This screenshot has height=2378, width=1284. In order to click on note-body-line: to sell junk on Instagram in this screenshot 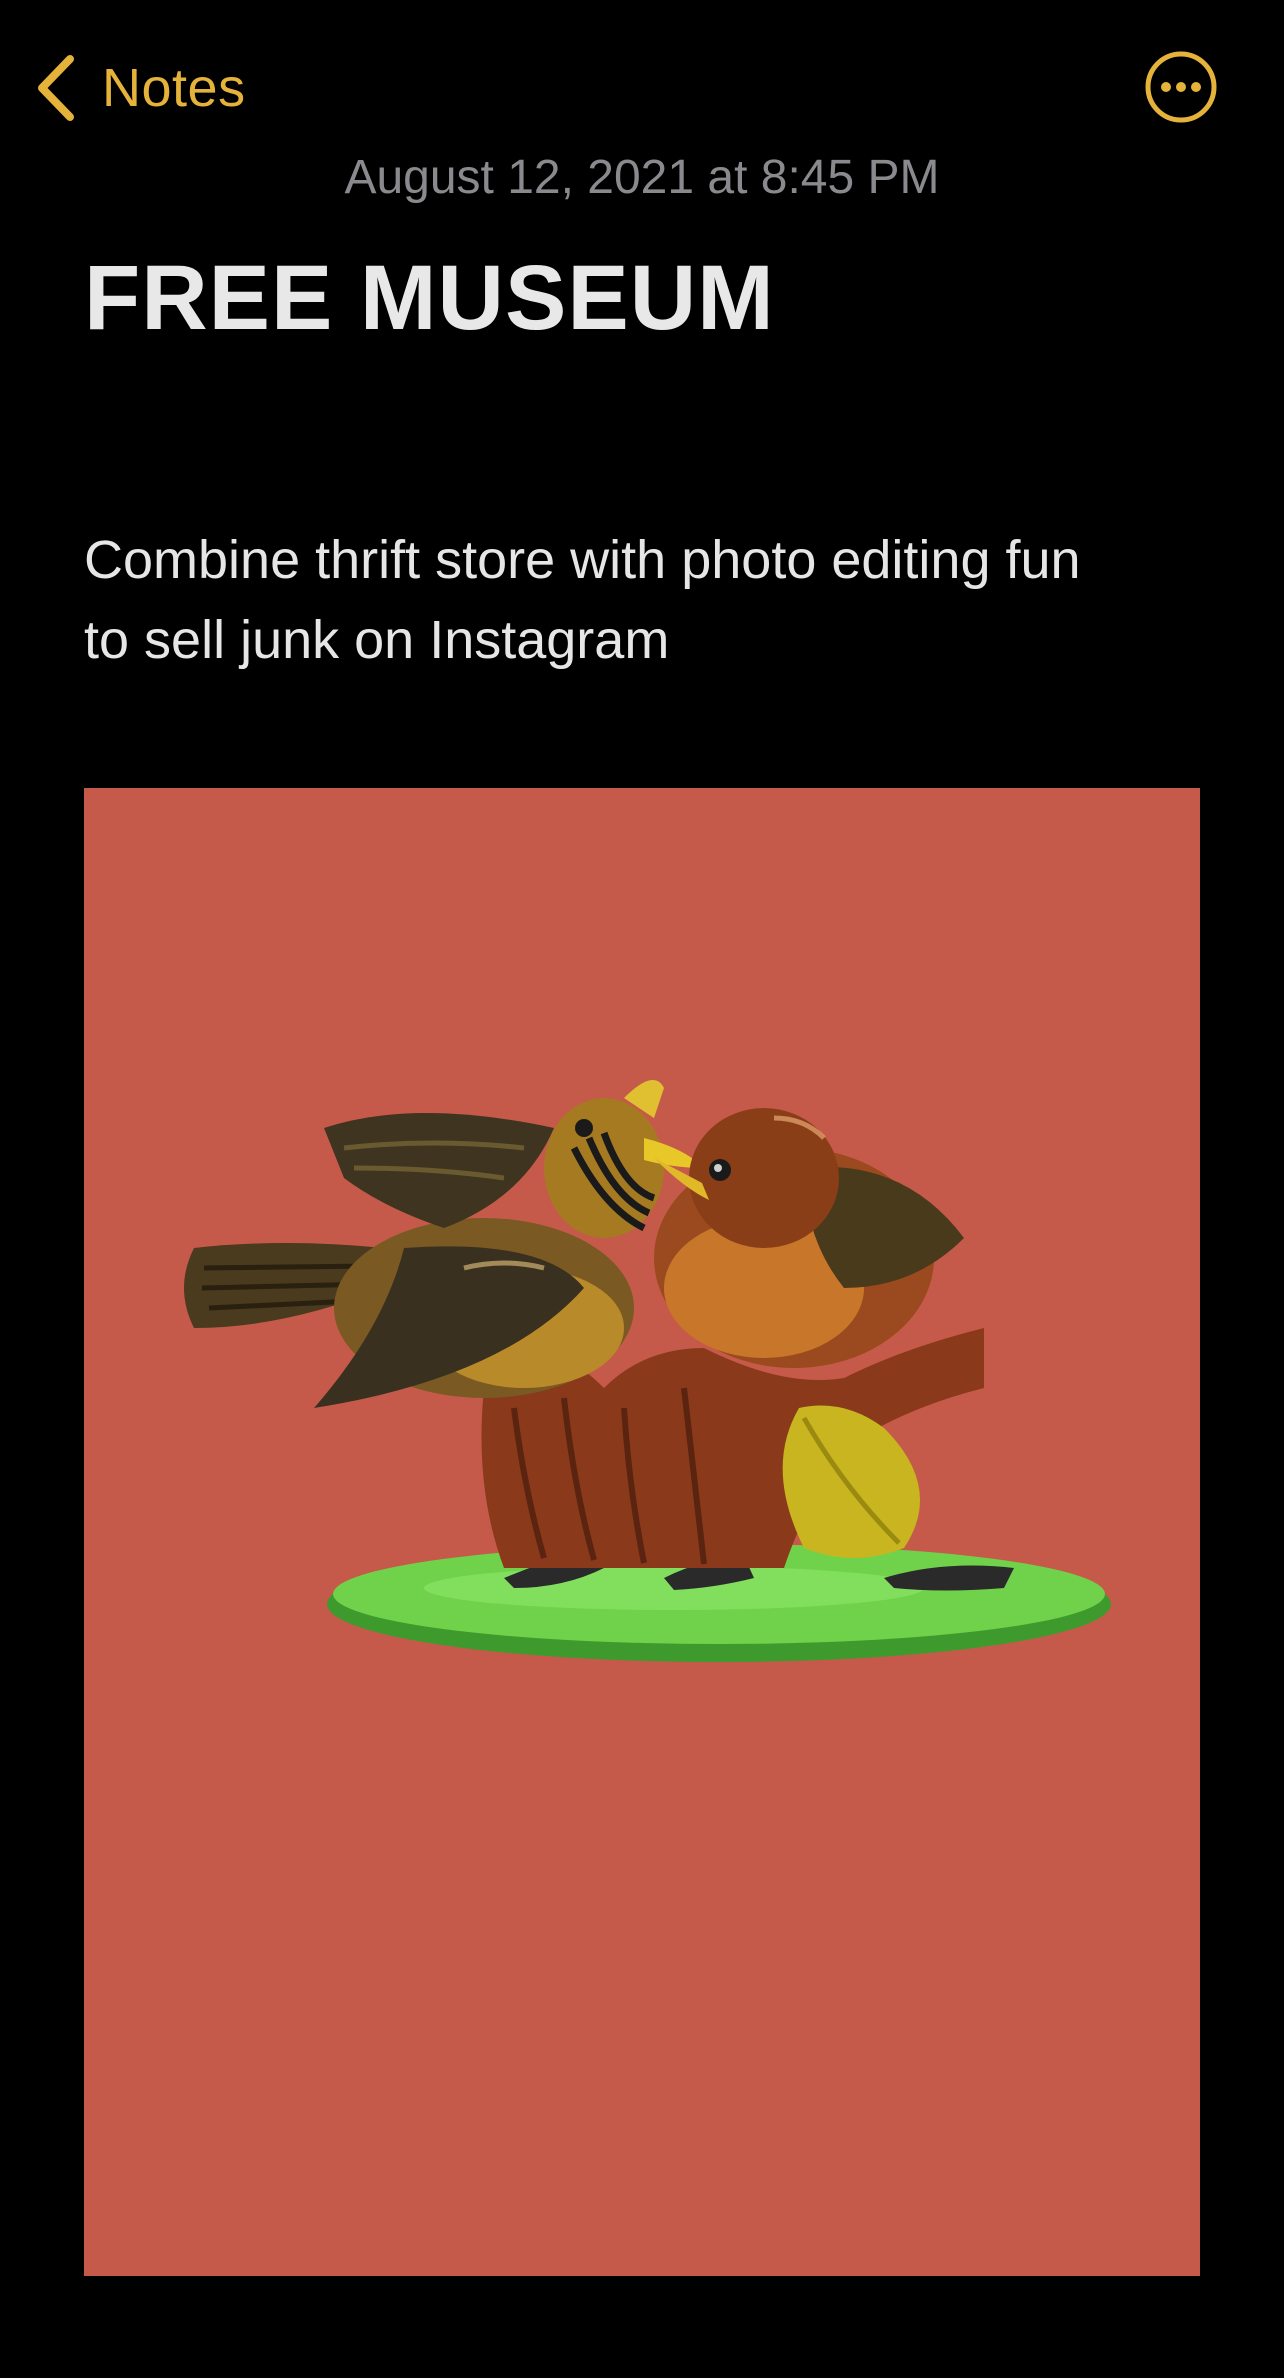, I will do `click(377, 640)`.